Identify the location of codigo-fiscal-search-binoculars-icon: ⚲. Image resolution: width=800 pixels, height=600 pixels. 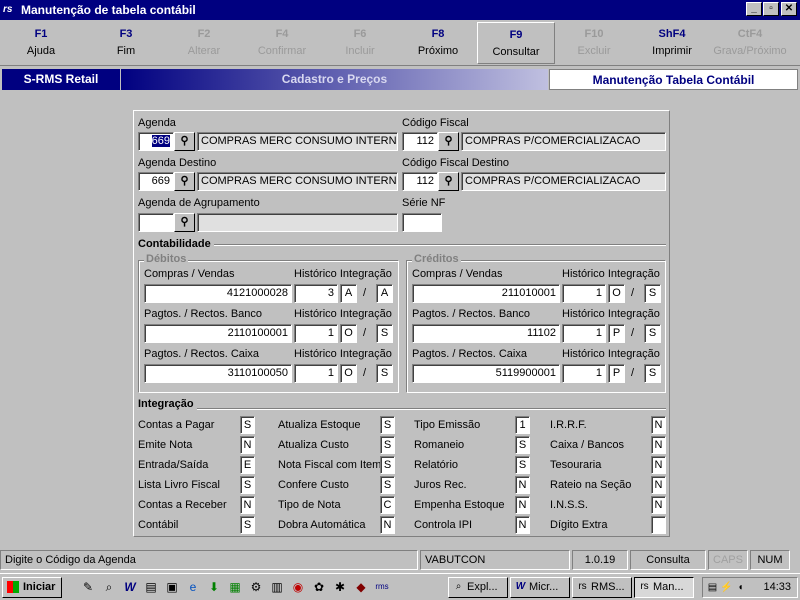
(448, 141).